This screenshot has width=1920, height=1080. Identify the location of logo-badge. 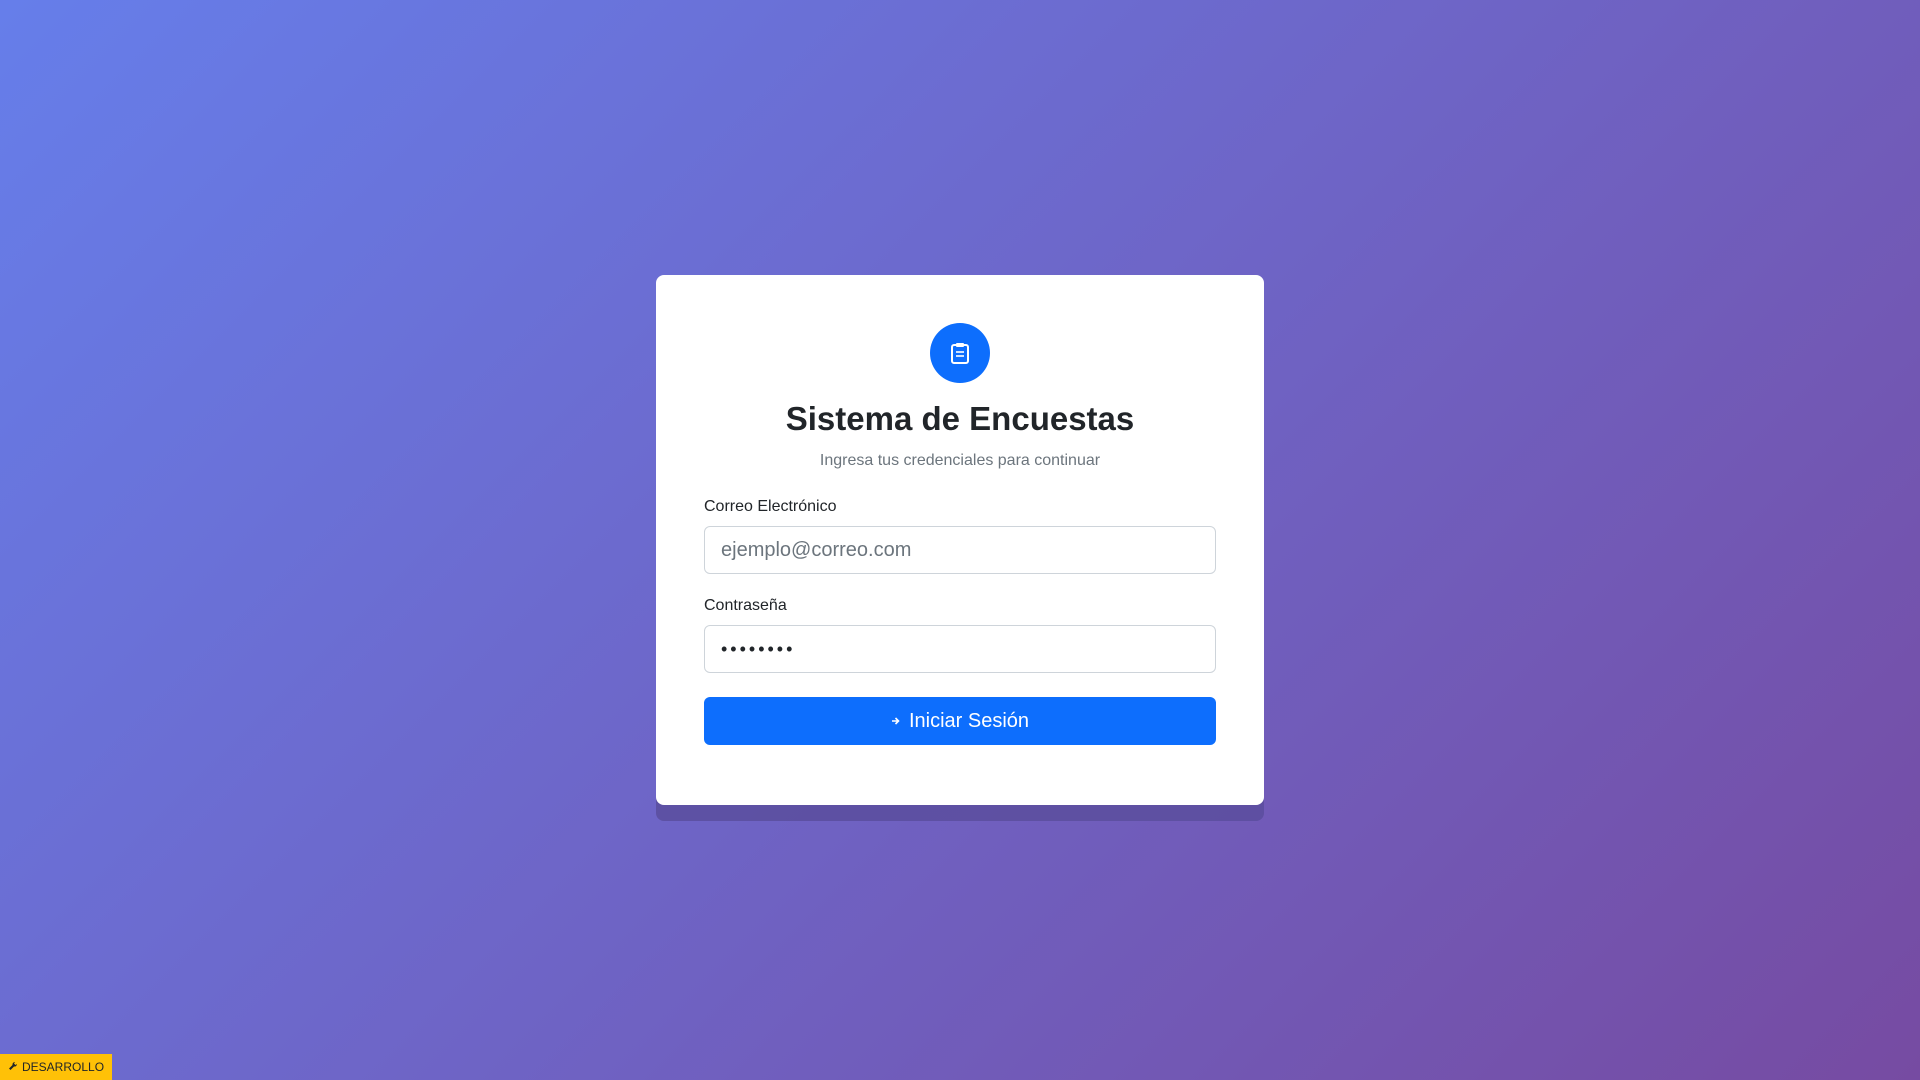
(960, 353).